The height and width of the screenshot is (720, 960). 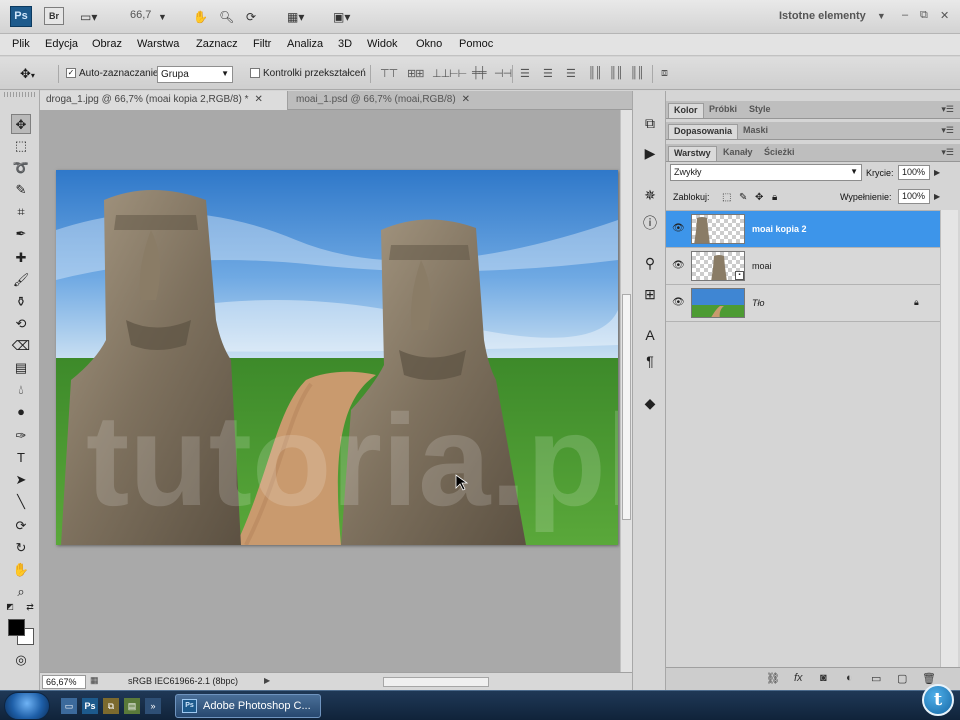 What do you see at coordinates (226, 17) in the screenshot?
I see `zoom-tool-icon: 🔍︎` at bounding box center [226, 17].